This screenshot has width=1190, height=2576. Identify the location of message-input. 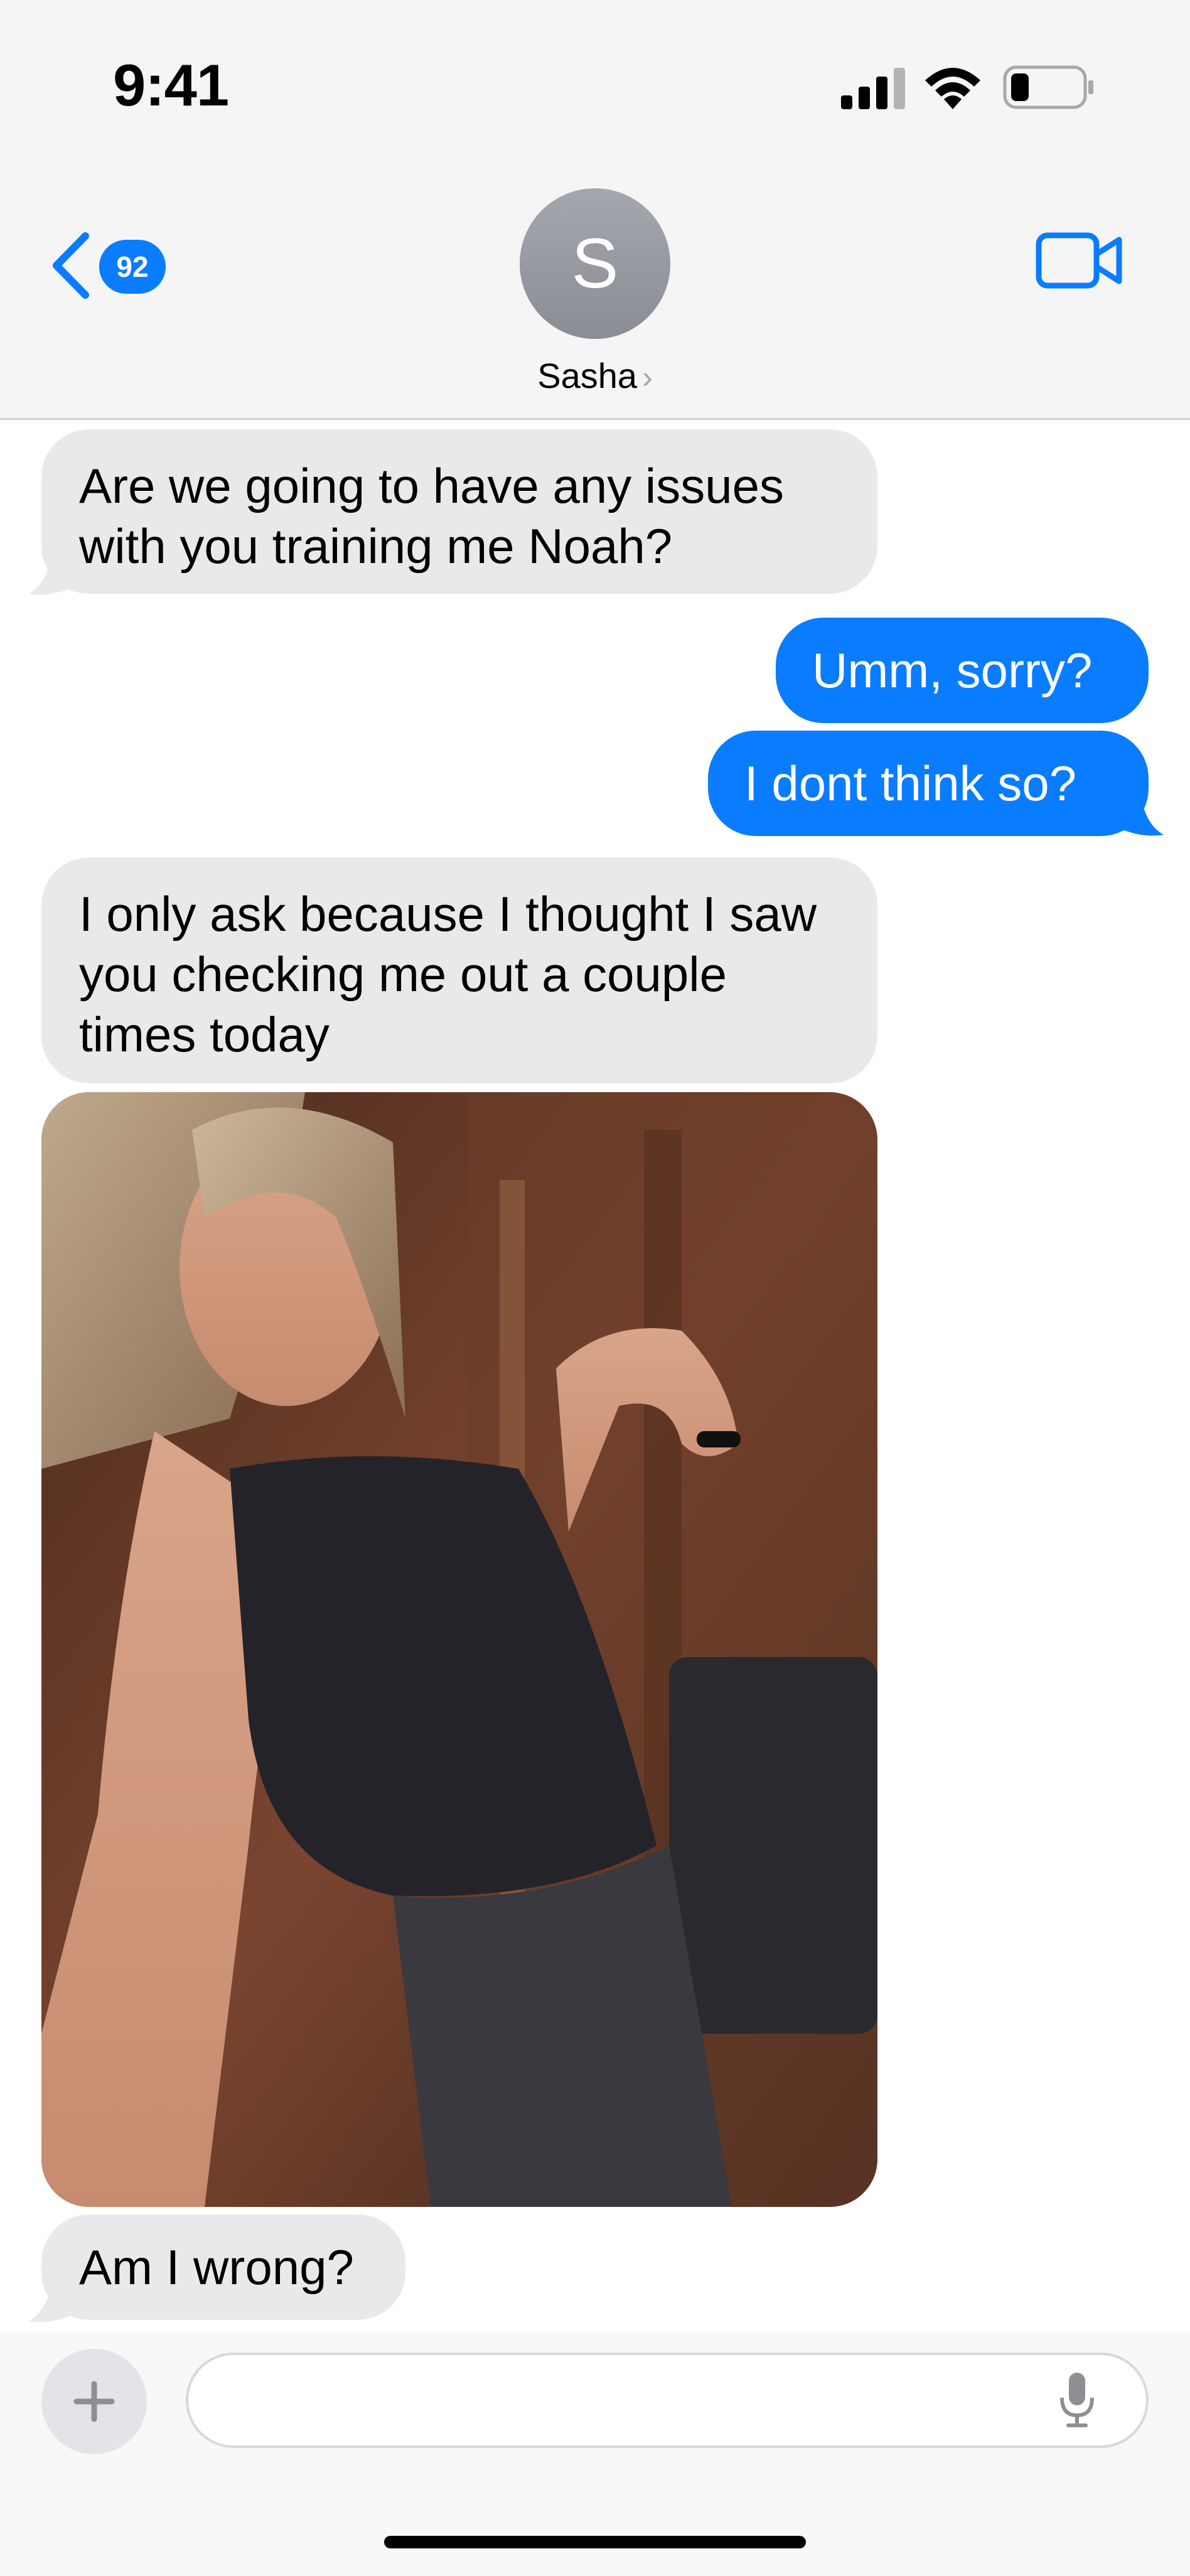
(667, 2400).